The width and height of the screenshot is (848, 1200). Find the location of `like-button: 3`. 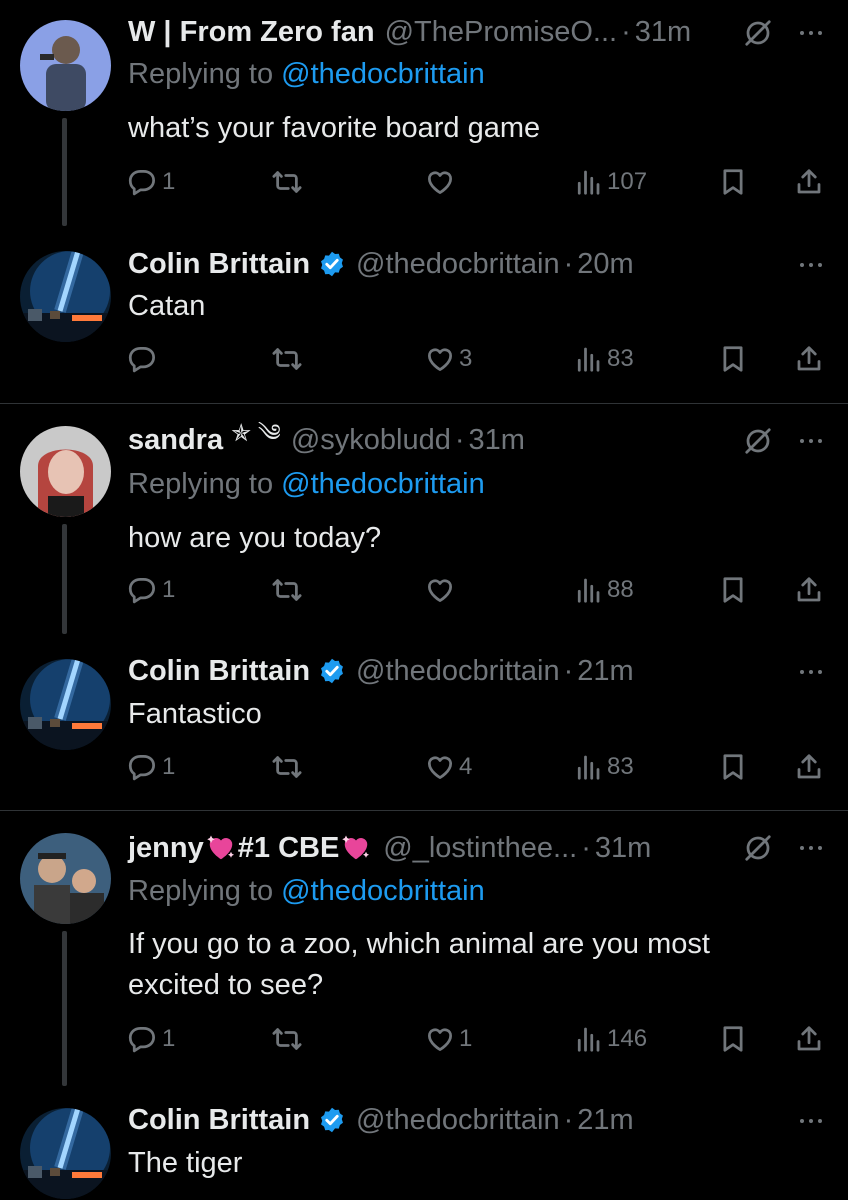

like-button: 3 is located at coordinates (448, 359).